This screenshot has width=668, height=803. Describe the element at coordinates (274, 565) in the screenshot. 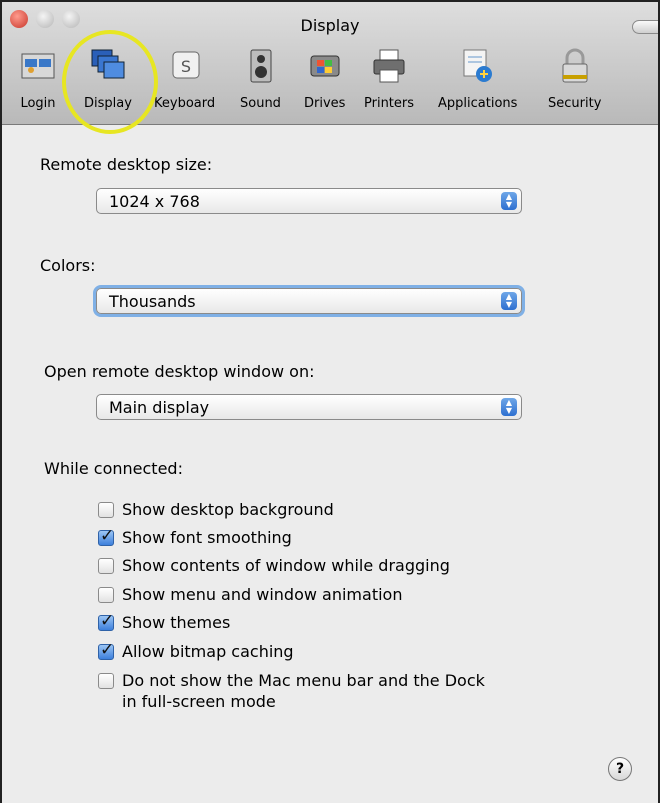

I see `option-window-contents-dragging: Show contents of window while dragging` at that location.